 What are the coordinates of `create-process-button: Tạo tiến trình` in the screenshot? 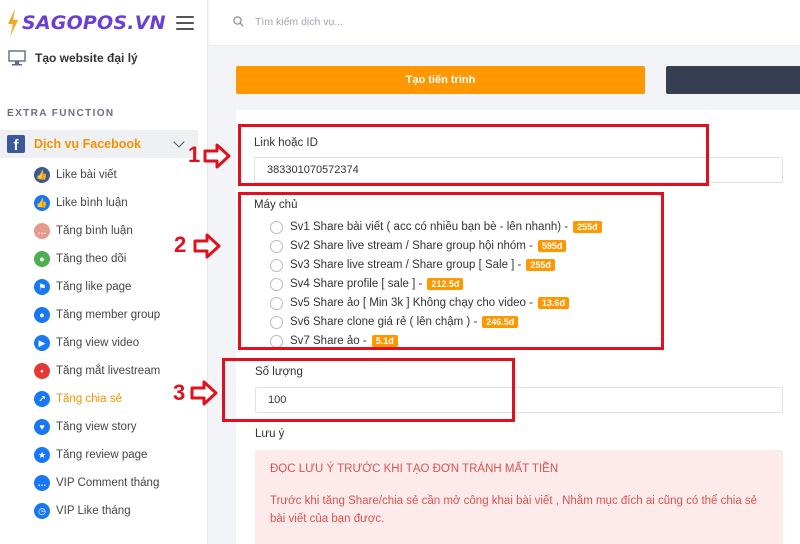 It's located at (440, 80).